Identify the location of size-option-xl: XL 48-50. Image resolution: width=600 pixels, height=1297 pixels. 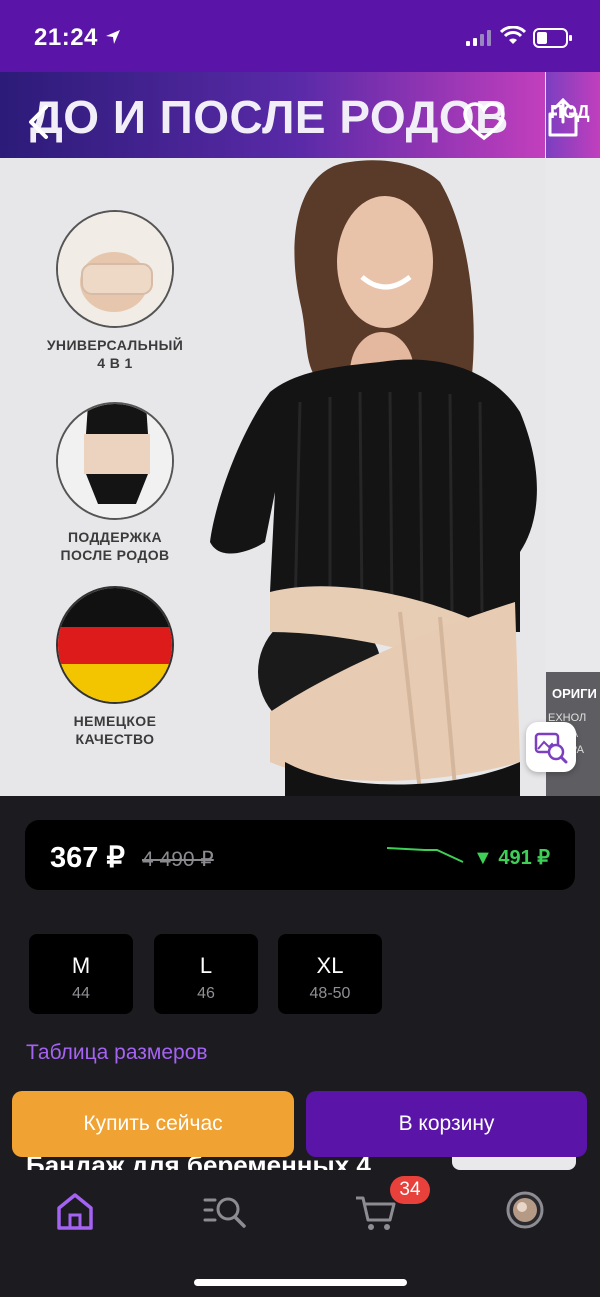
(330, 974).